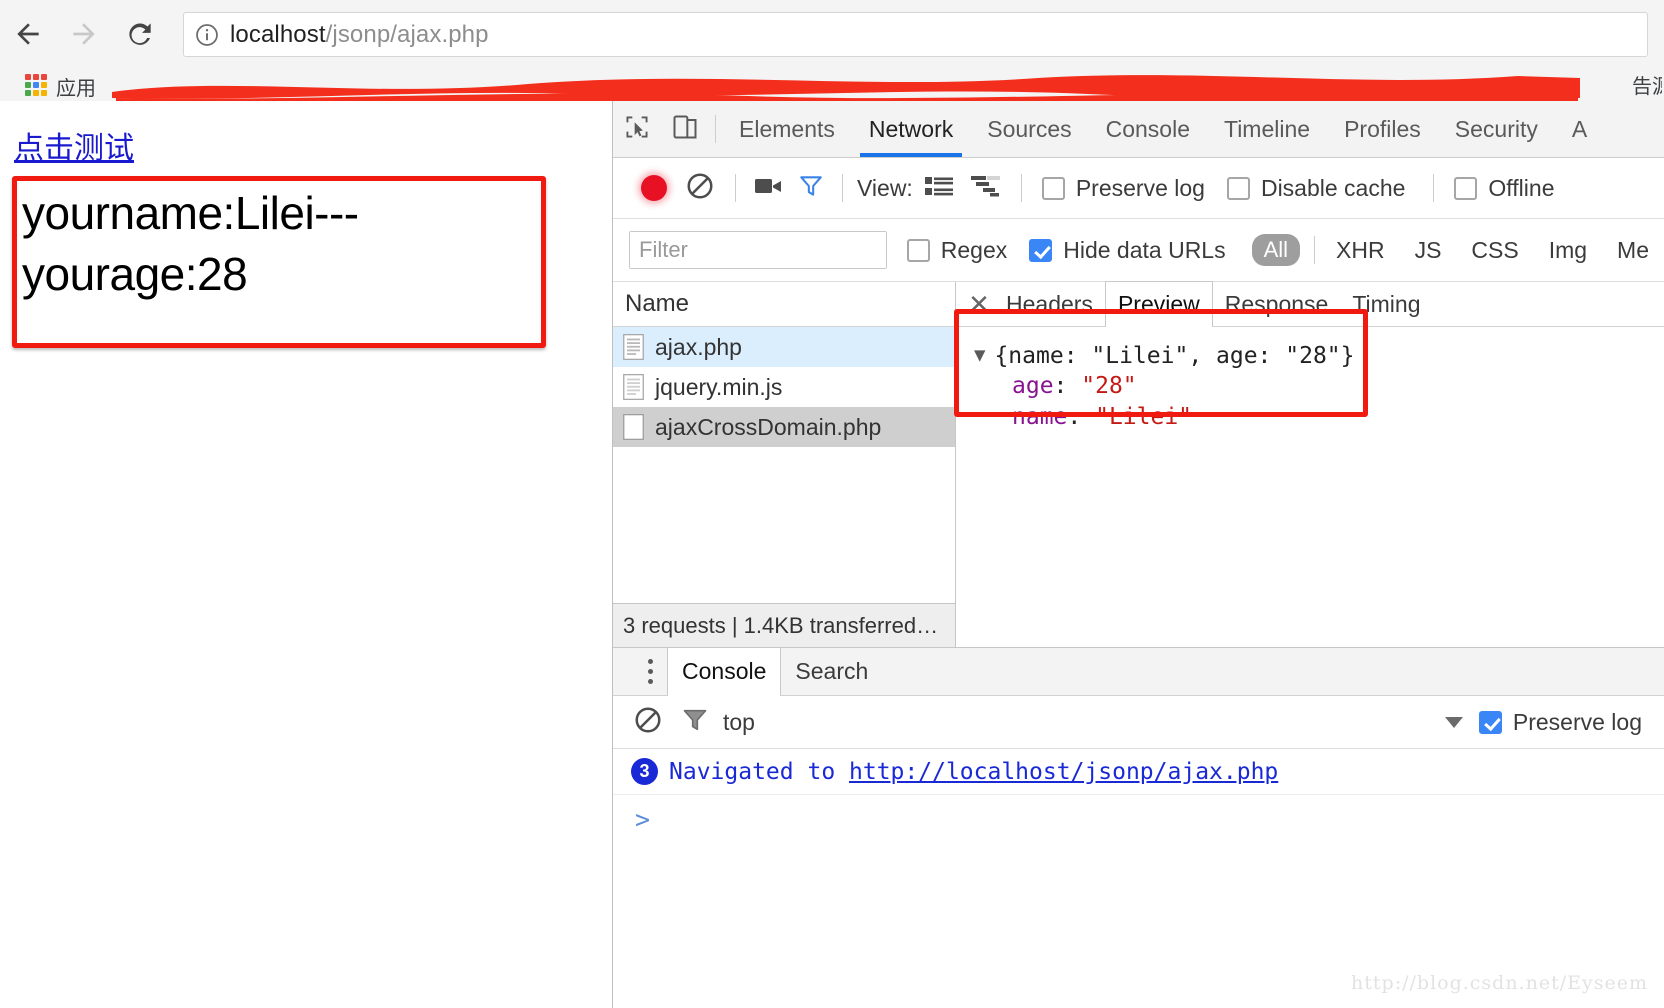 The image size is (1664, 1008). What do you see at coordinates (1138, 722) in the screenshot?
I see `console-toolbar: top Preserve log` at bounding box center [1138, 722].